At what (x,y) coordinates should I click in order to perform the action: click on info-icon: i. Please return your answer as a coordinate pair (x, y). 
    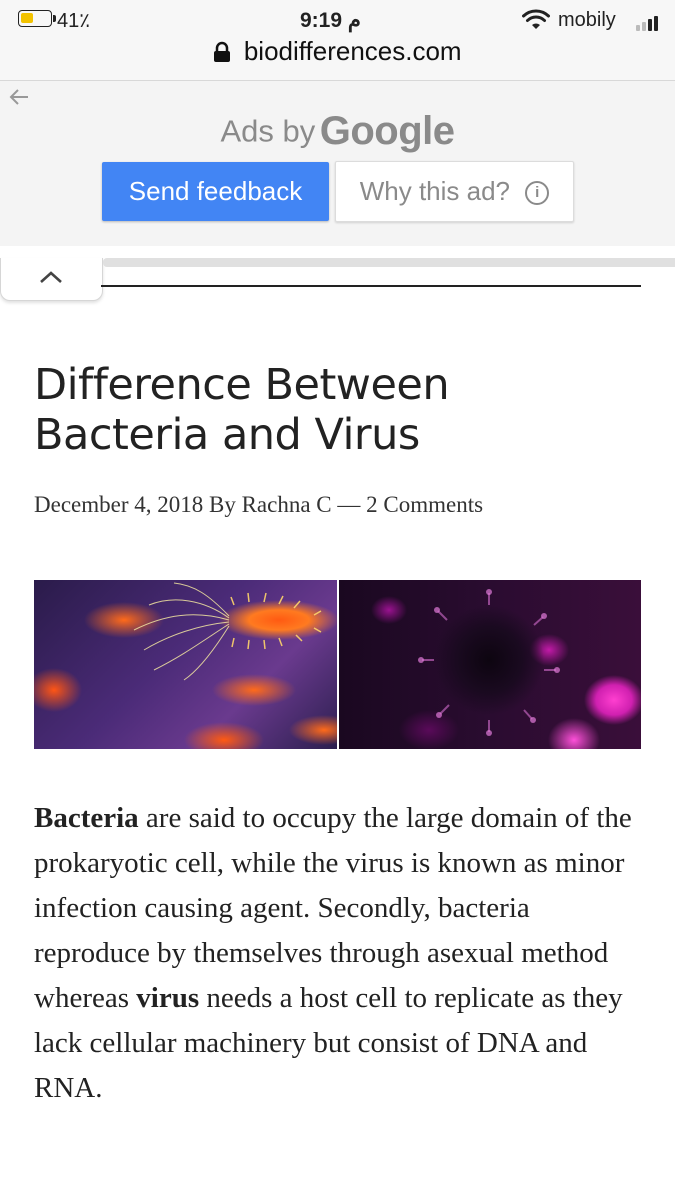
    Looking at the image, I should click on (537, 193).